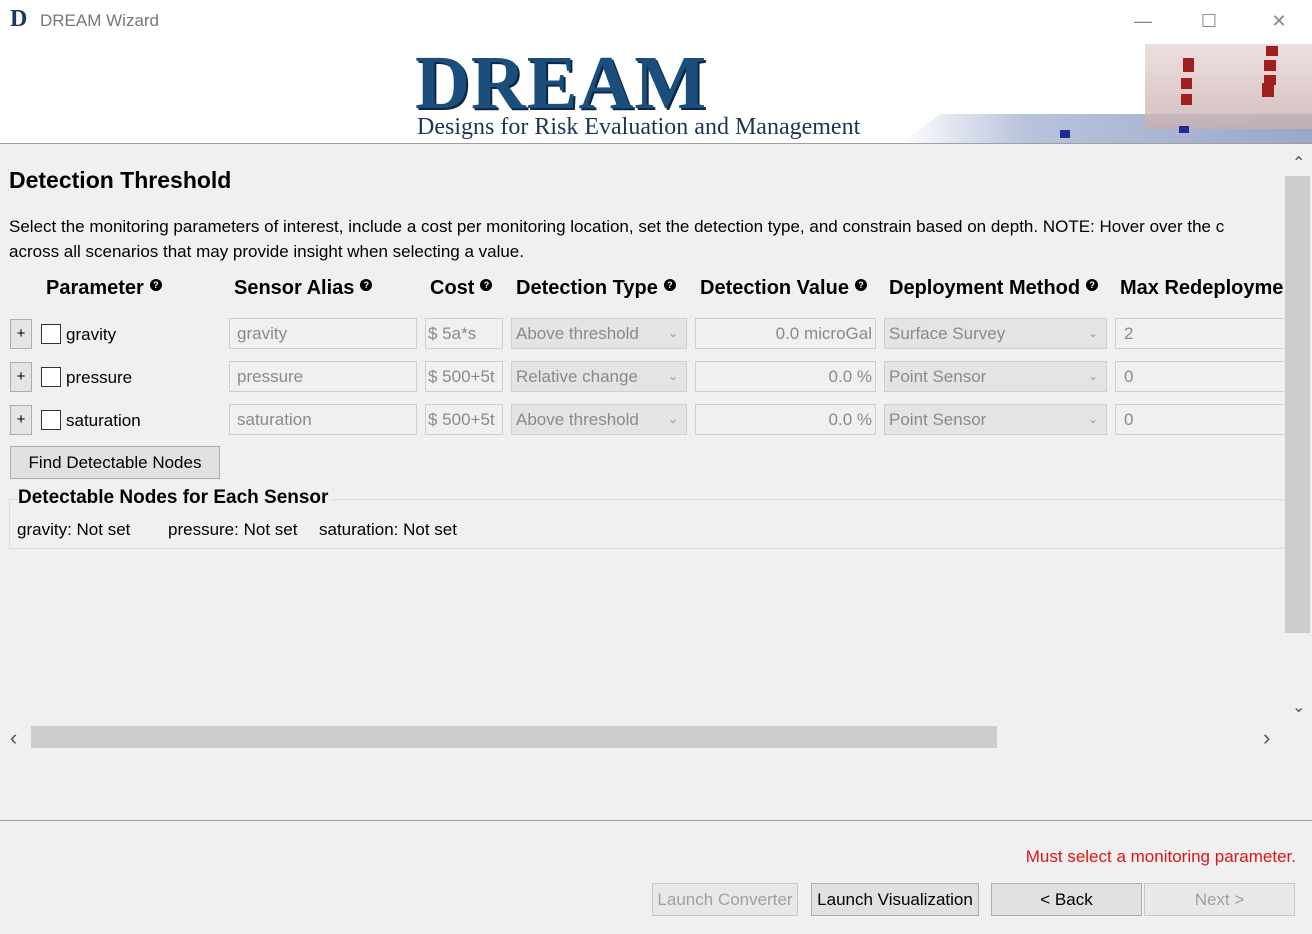  I want to click on column-label-deployment-method: Deployment Method, so click(985, 288).